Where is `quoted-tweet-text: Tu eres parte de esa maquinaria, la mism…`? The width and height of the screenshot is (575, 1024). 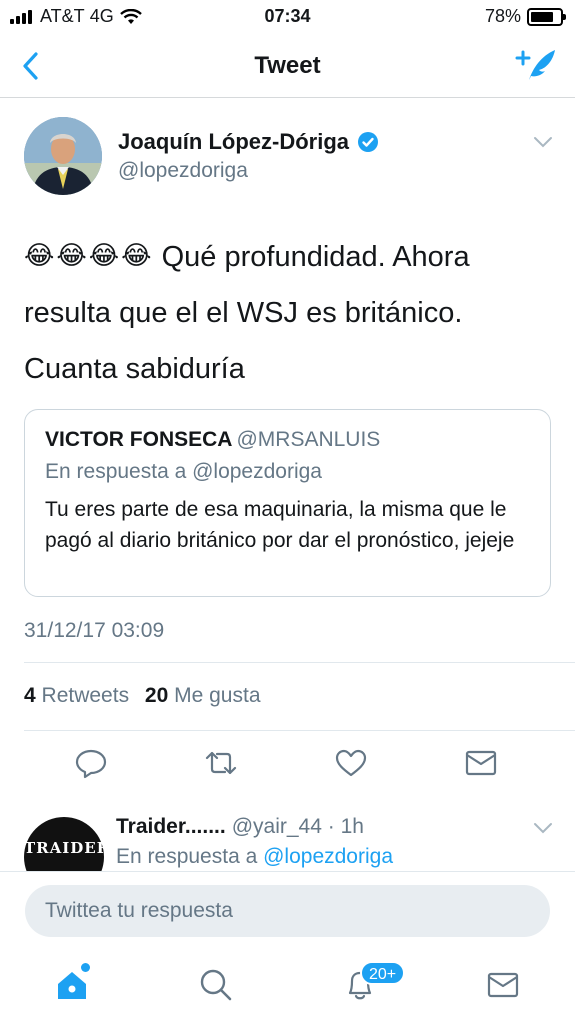
quoted-tweet-text: Tu eres parte de esa maquinaria, la mism… is located at coordinates (280, 525).